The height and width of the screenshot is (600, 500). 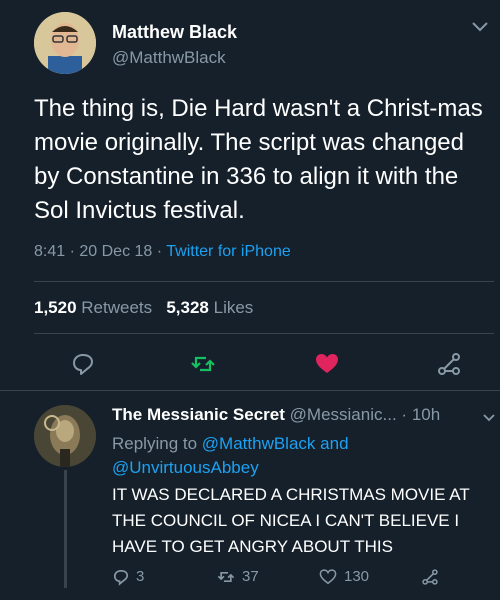 I want to click on reply-avatar, so click(x=65, y=436).